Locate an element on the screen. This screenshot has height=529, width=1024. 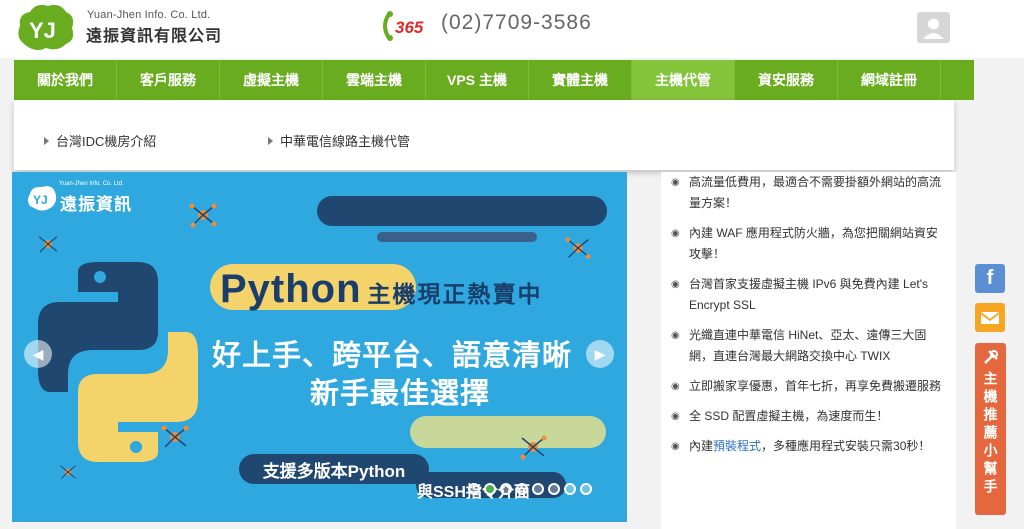
banner-logo-zh: 遠振資訊 is located at coordinates (96, 204).